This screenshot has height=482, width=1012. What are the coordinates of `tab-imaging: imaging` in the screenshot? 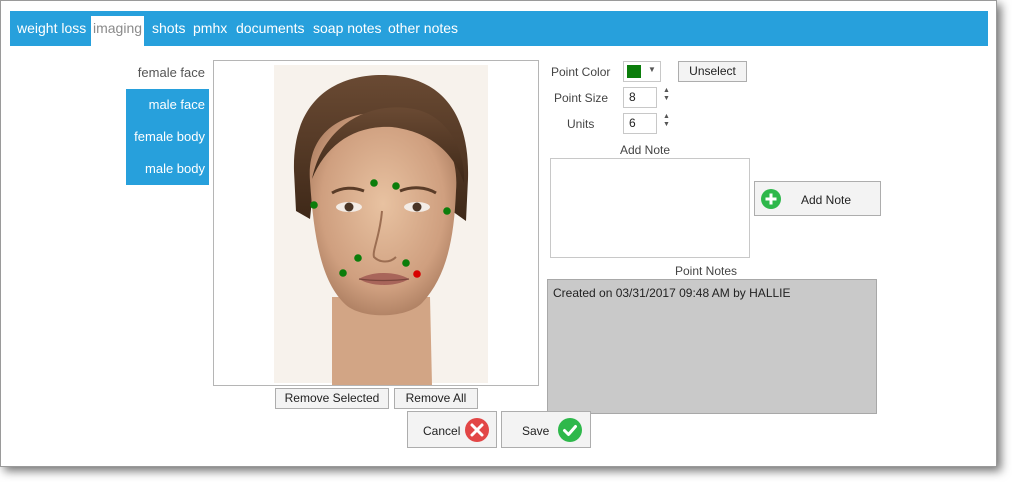 It's located at (118, 31).